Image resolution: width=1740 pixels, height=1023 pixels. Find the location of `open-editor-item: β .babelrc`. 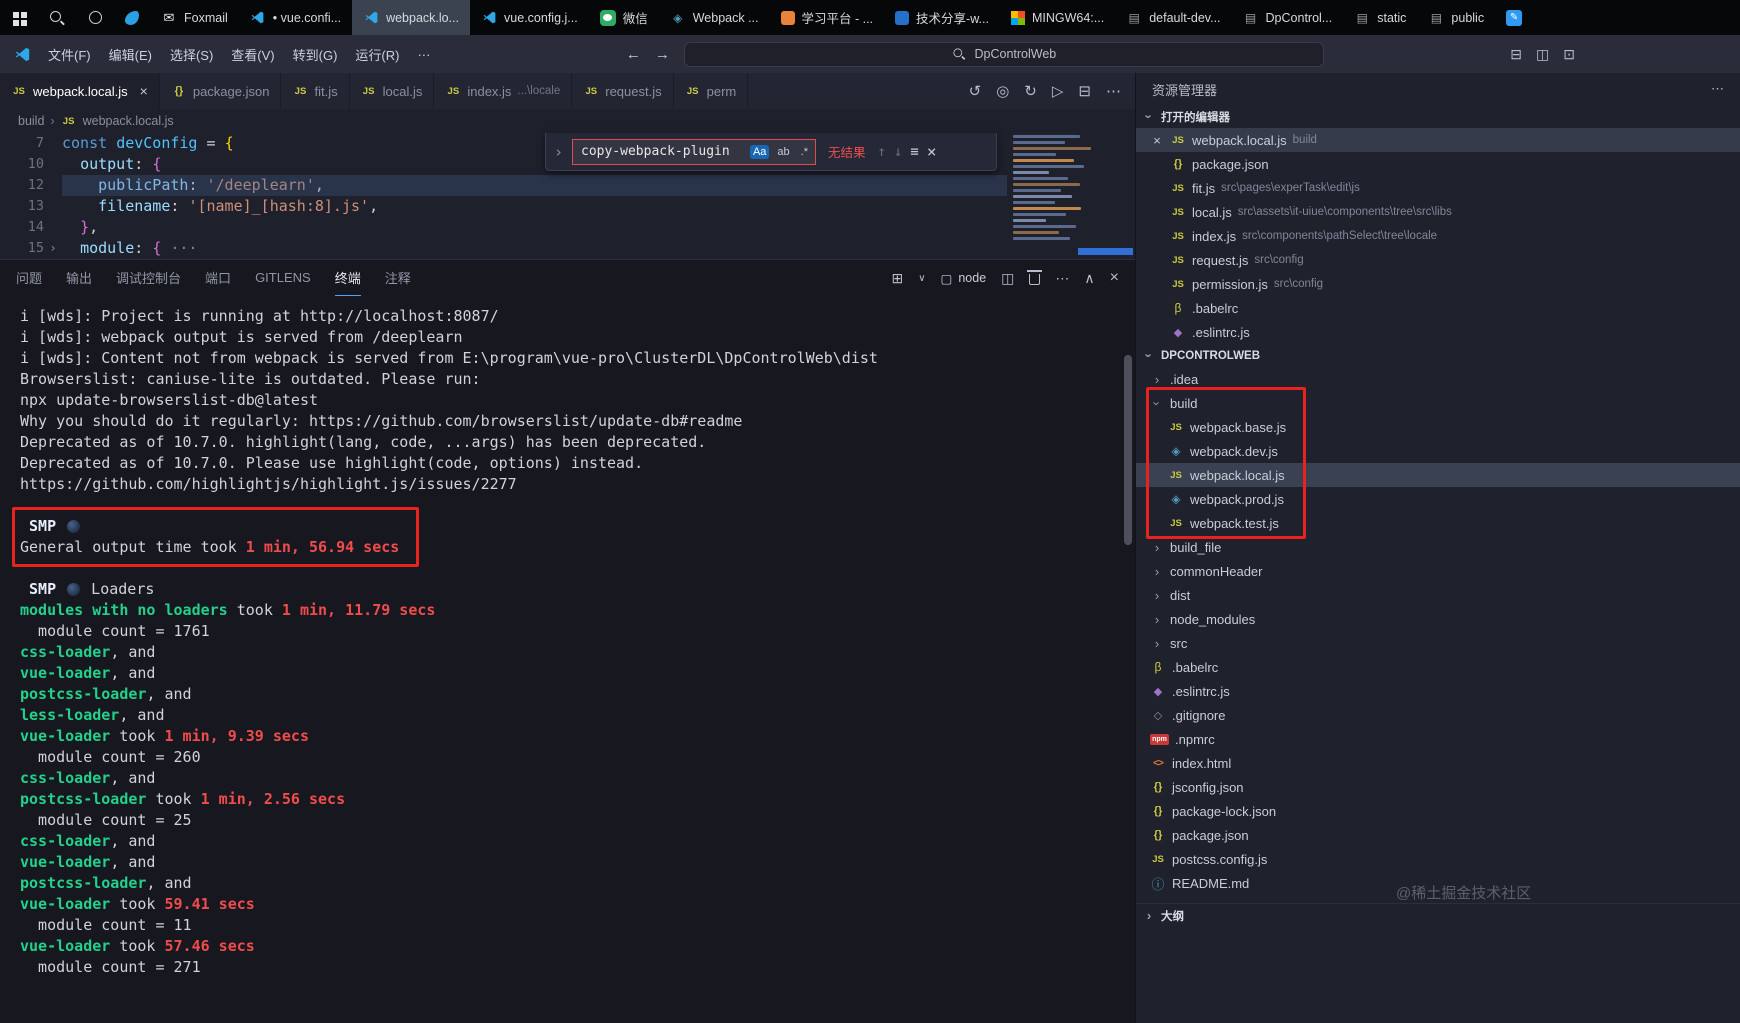

open-editor-item: β .babelrc is located at coordinates (1438, 308).